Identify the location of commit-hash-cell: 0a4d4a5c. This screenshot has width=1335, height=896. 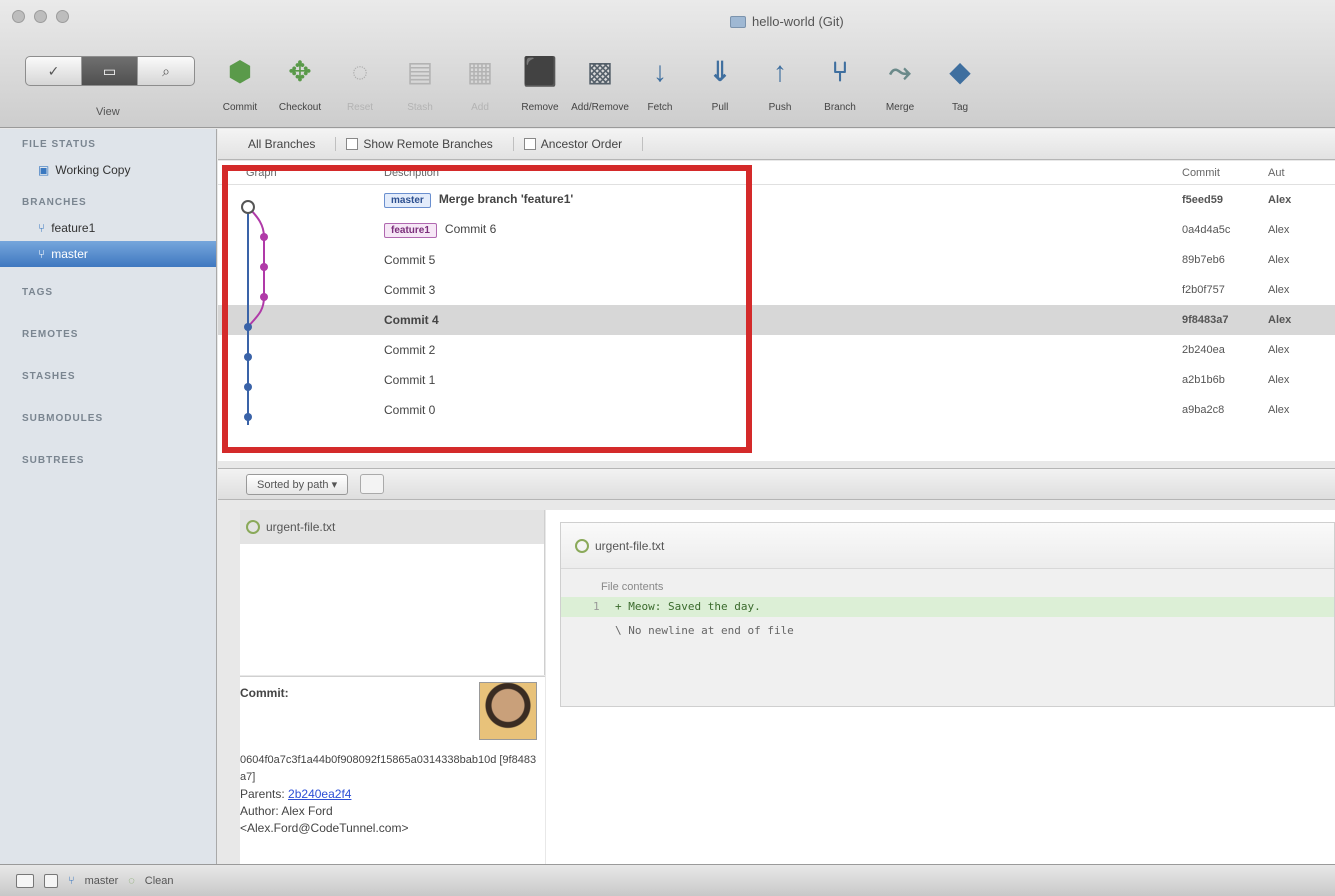
(1206, 230).